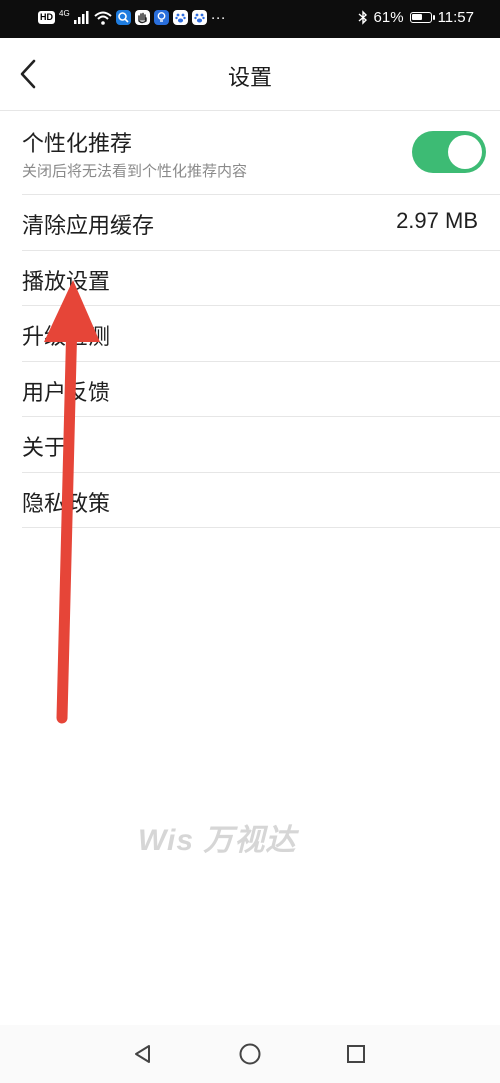 The image size is (500, 1083). What do you see at coordinates (362, 17) in the screenshot?
I see `bluetooth-icon` at bounding box center [362, 17].